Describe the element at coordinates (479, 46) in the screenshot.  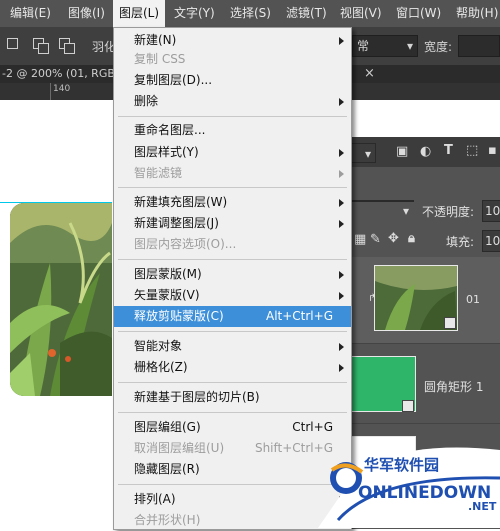
I see `width-input` at that location.